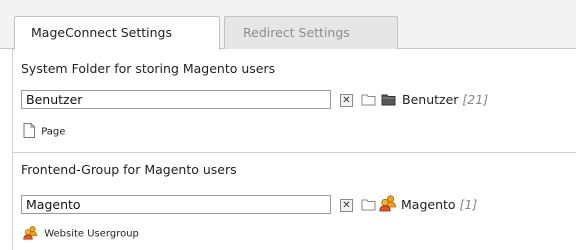 This screenshot has width=576, height=250. I want to click on selected-record: Magento [1], so click(439, 204).